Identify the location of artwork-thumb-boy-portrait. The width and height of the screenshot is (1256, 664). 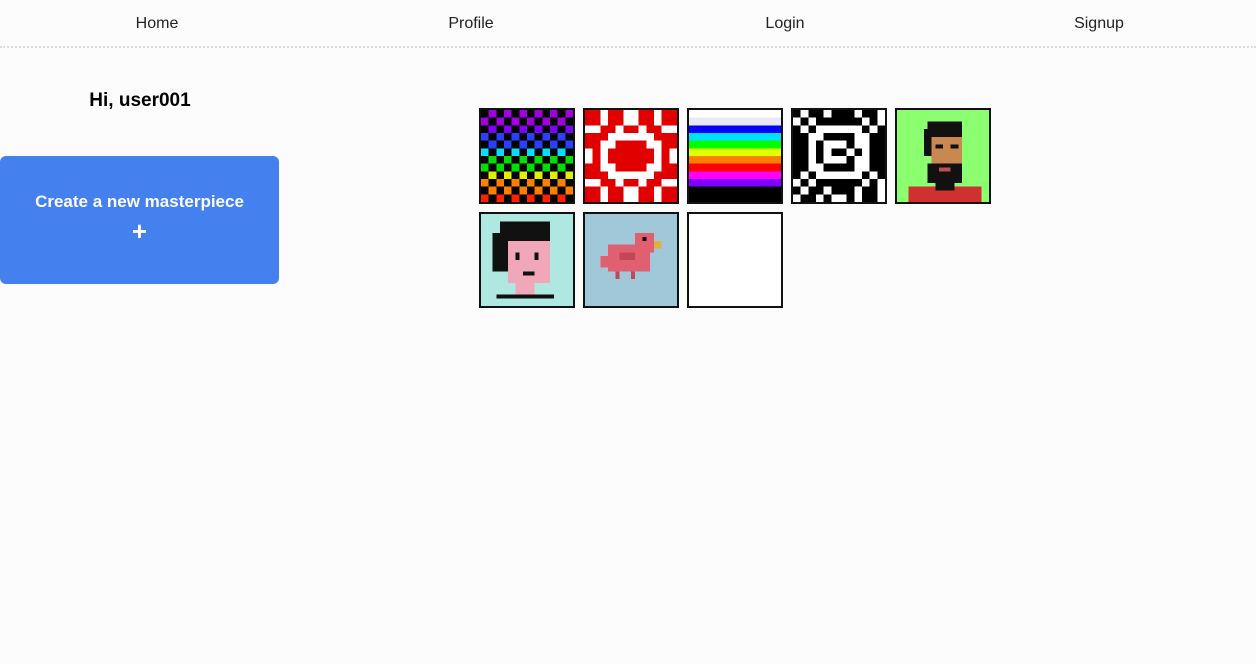
(527, 260).